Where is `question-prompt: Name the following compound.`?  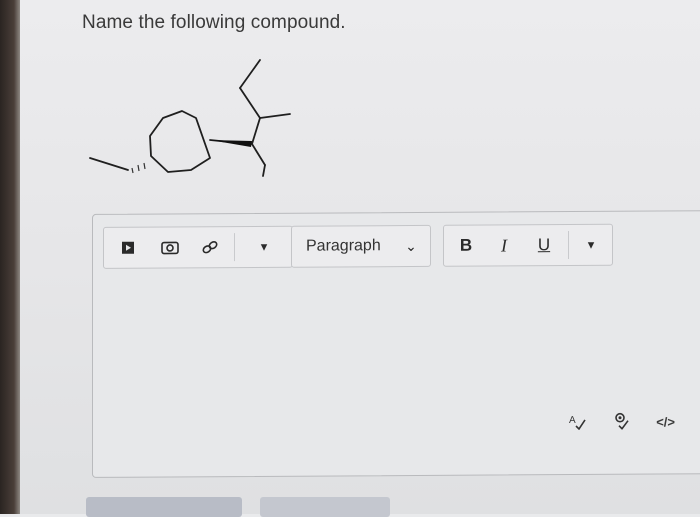
question-prompt: Name the following compound. is located at coordinates (214, 22).